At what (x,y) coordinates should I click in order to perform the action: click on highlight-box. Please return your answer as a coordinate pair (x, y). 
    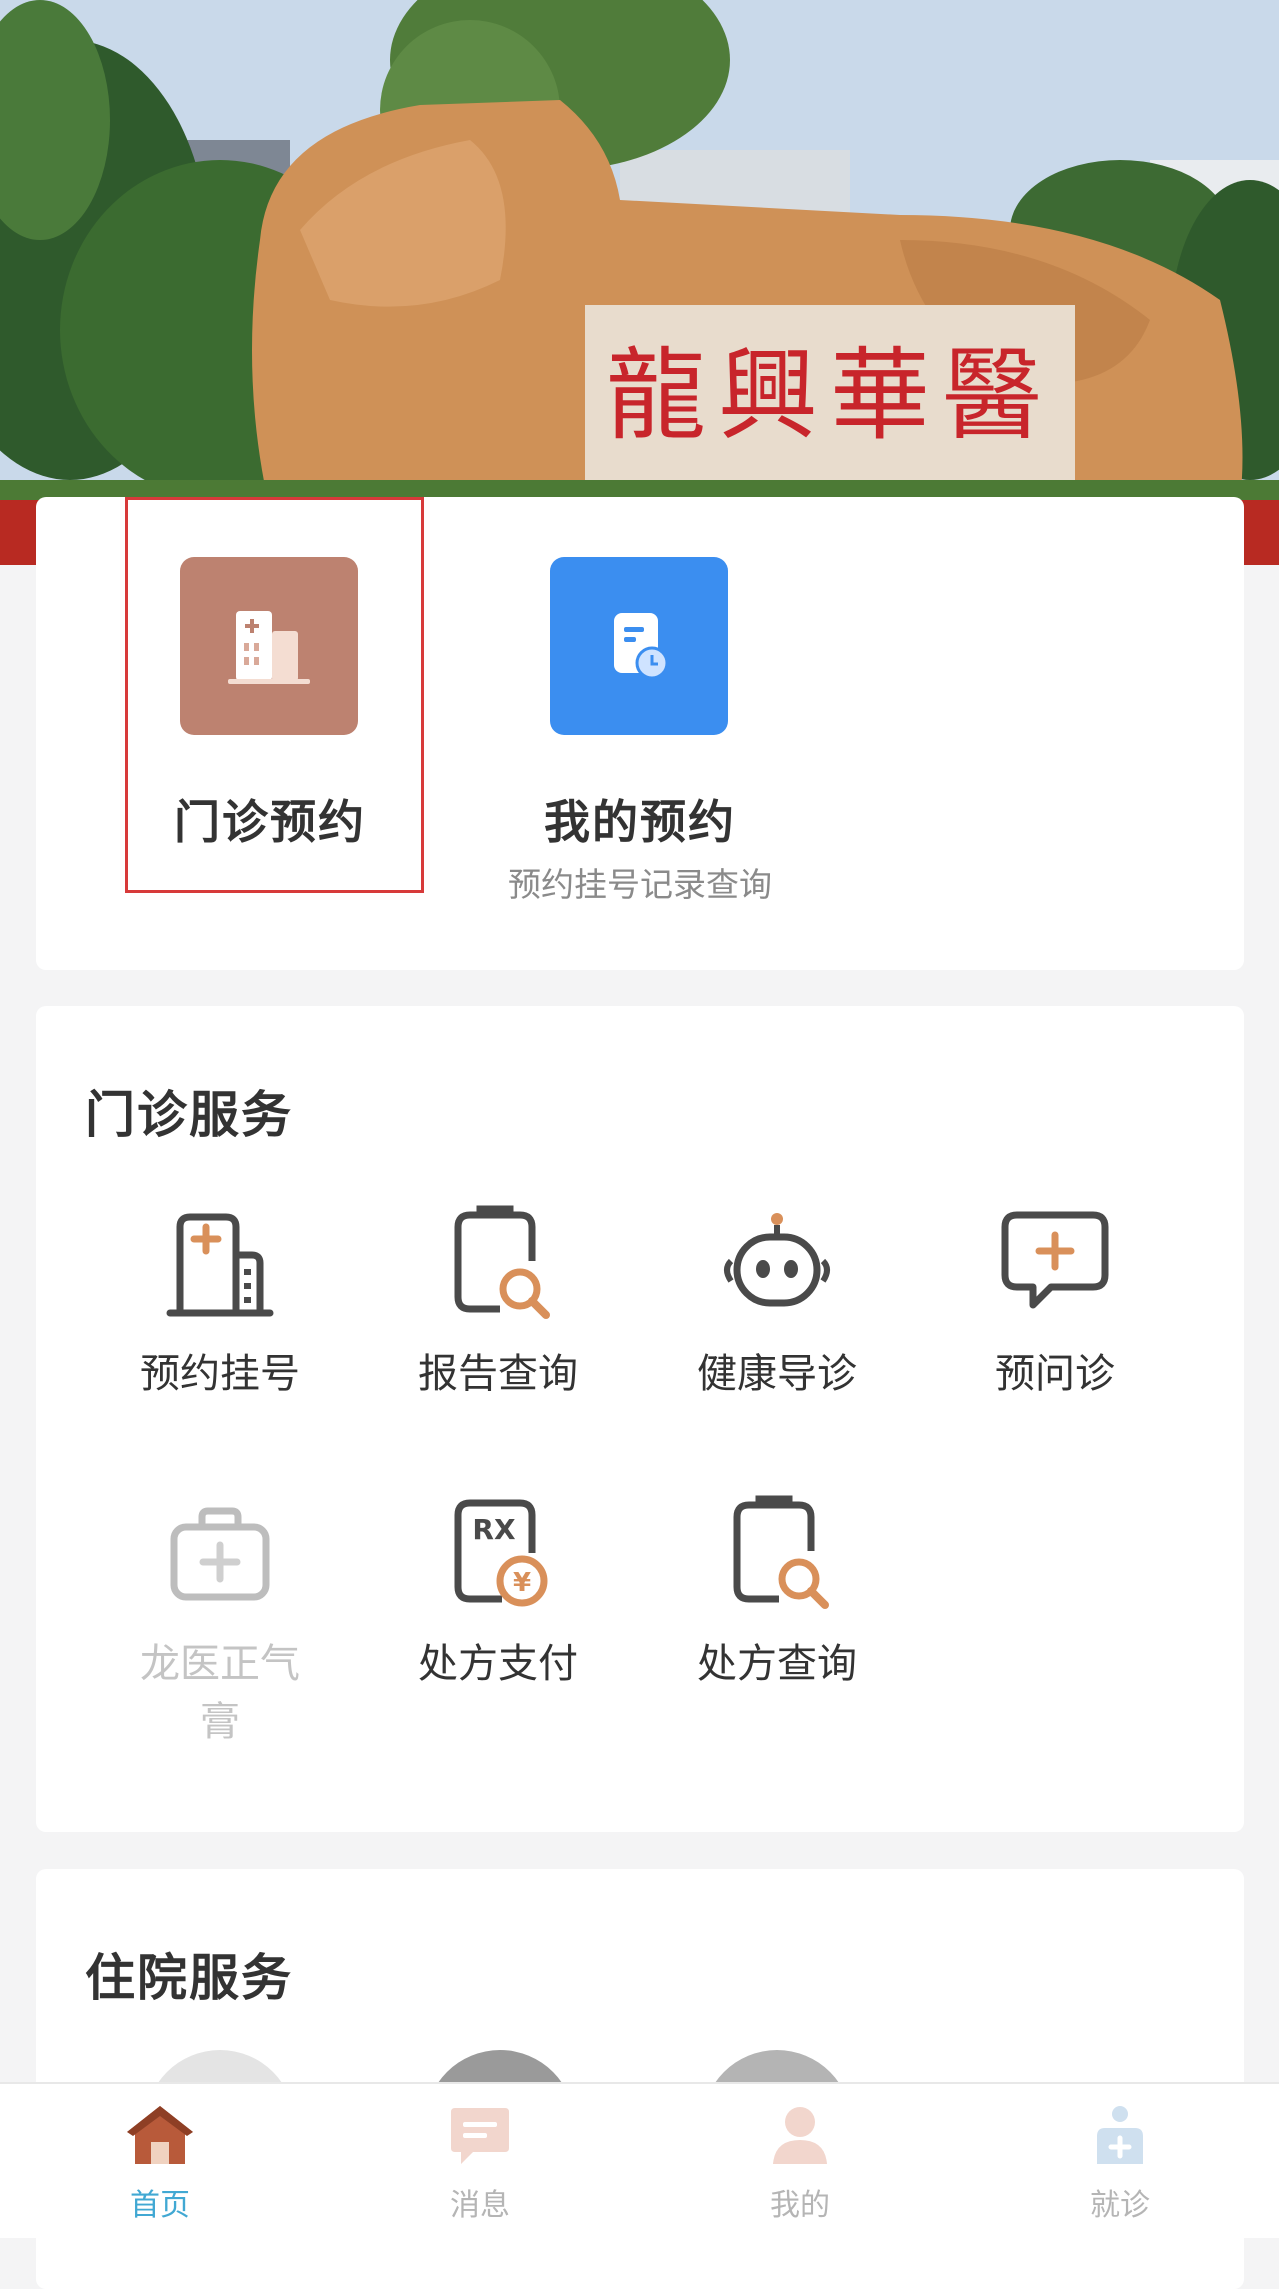
    Looking at the image, I should click on (274, 695).